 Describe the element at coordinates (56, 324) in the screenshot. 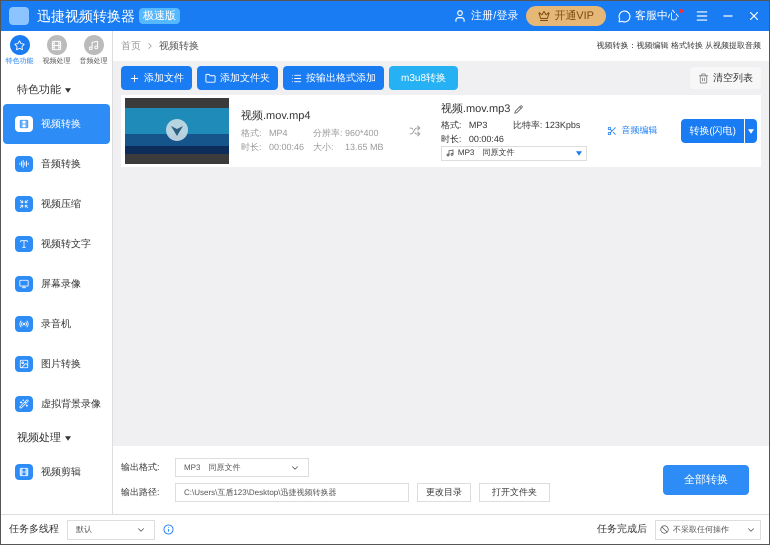

I see `sidebar-item: 录音机` at that location.